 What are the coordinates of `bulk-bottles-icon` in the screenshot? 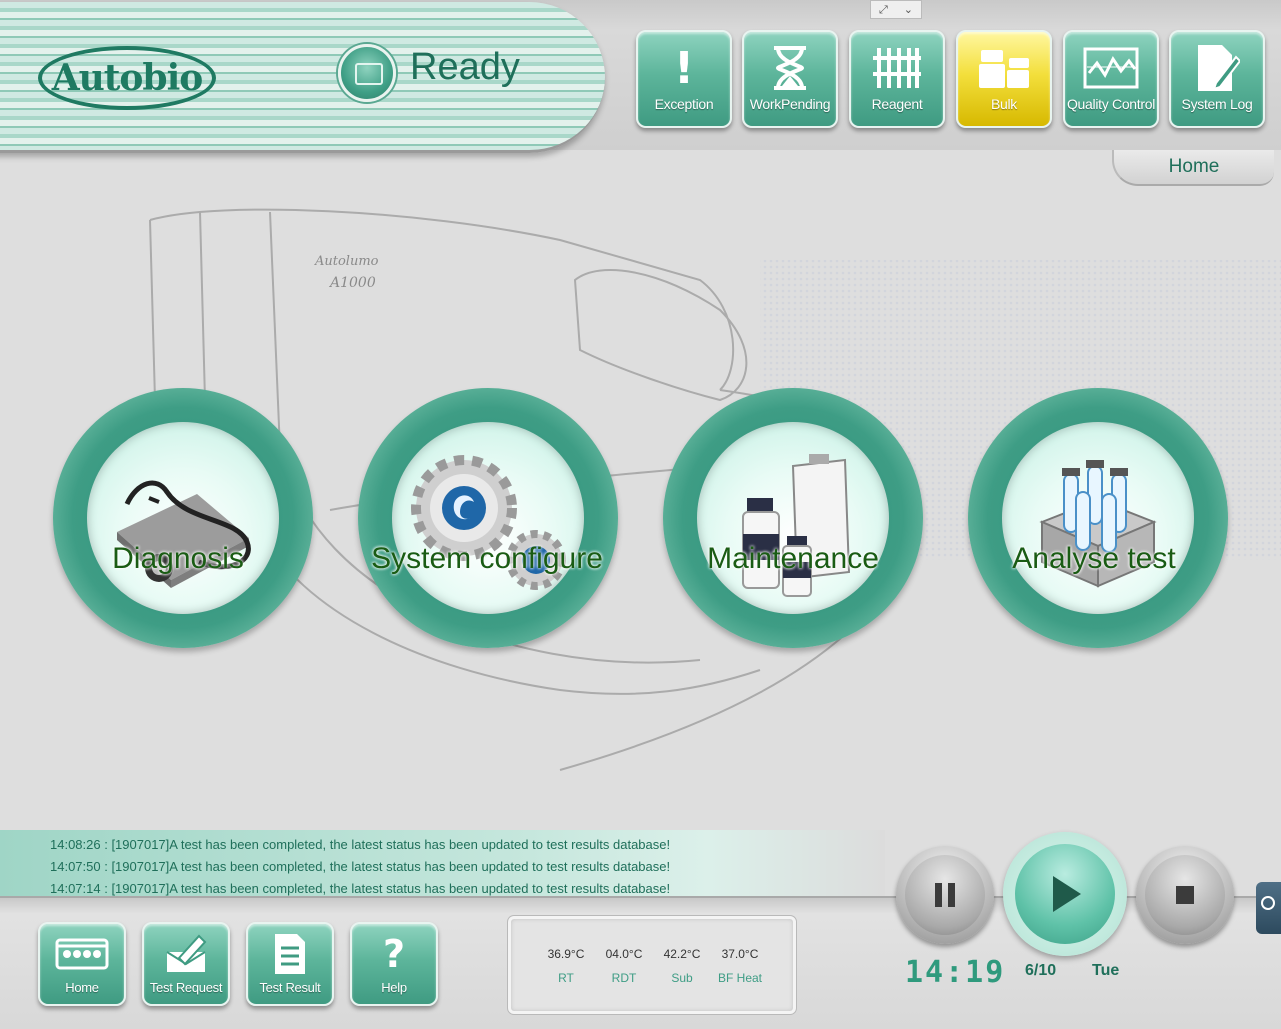 It's located at (1004, 68).